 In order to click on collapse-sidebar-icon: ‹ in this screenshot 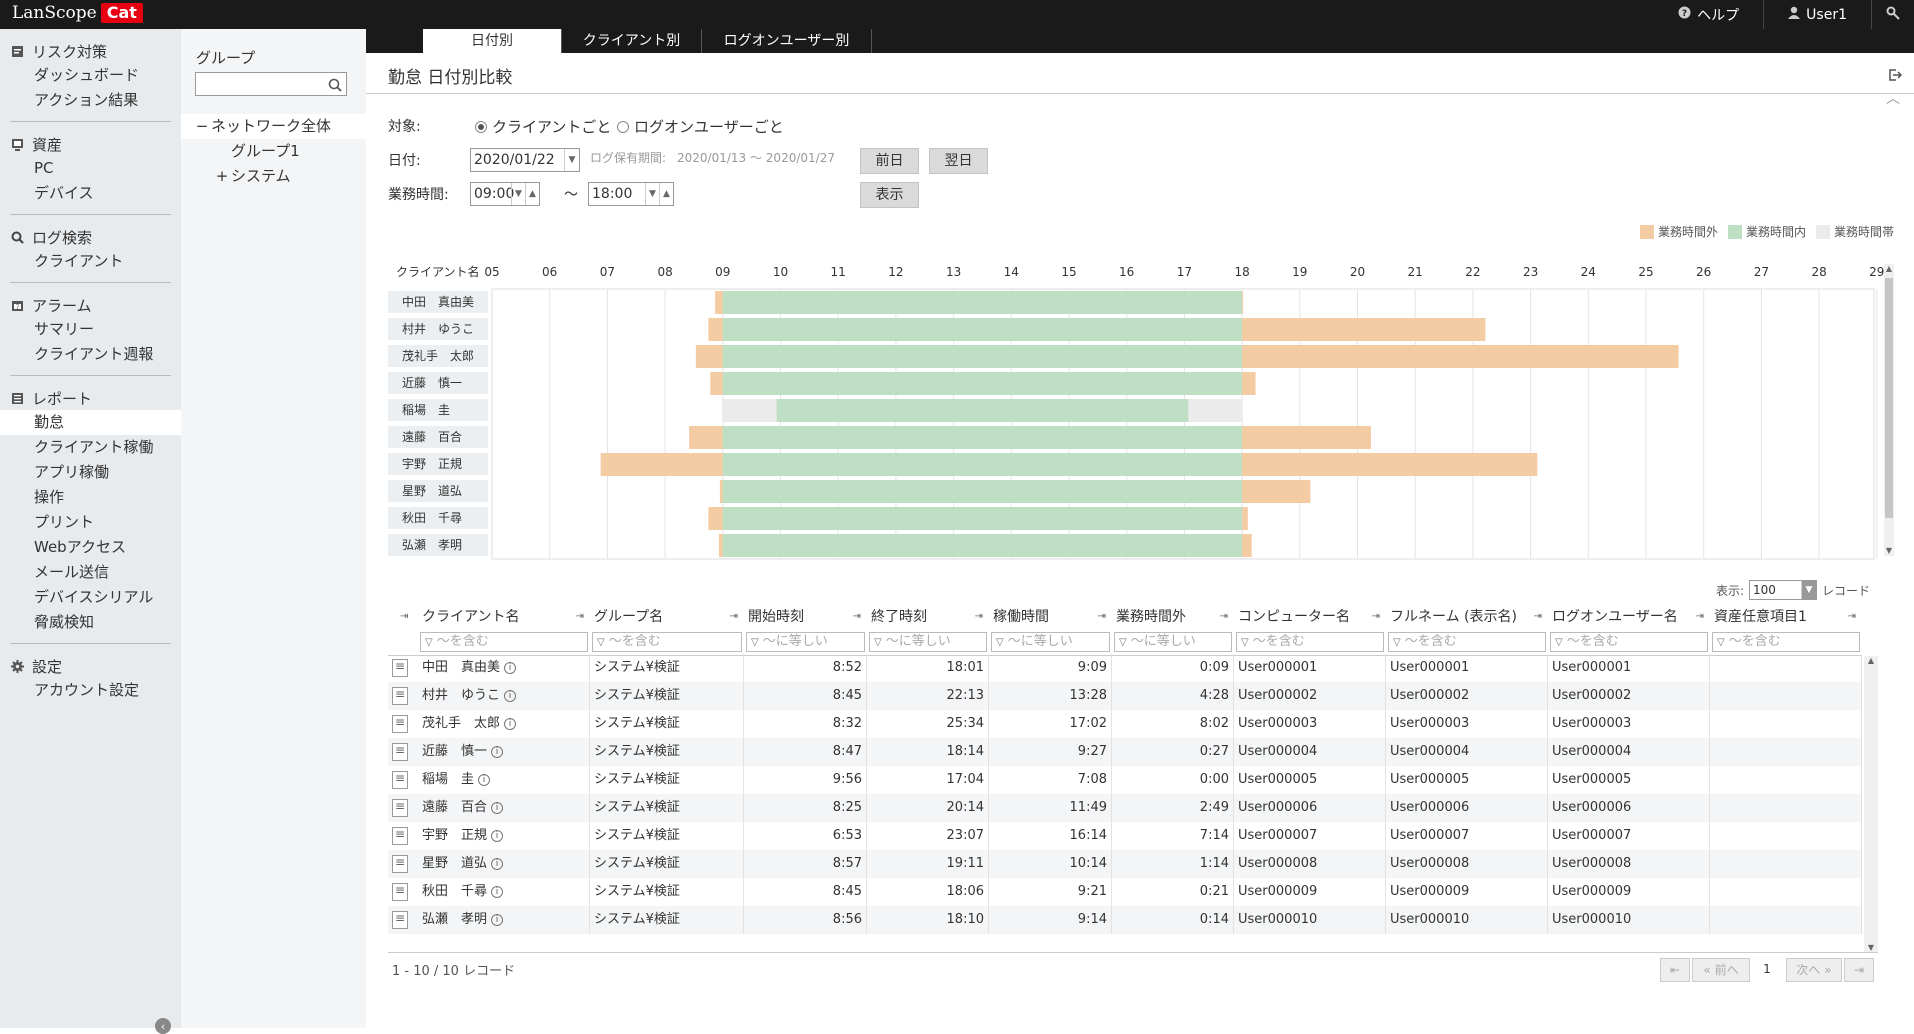, I will do `click(163, 1026)`.